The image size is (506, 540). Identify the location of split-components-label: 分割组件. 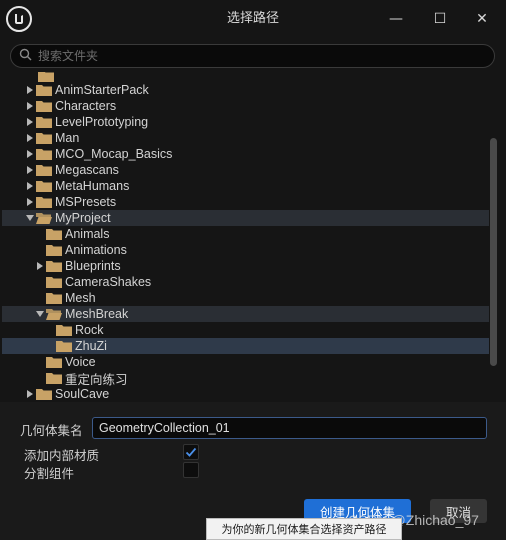
(49, 473).